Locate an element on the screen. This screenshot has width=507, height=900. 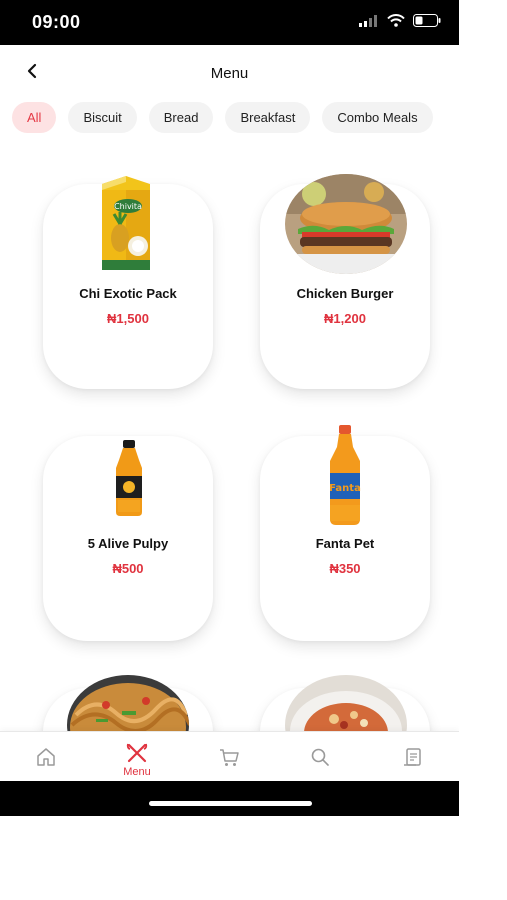
bottom-nav: Menu is located at coordinates (229, 756).